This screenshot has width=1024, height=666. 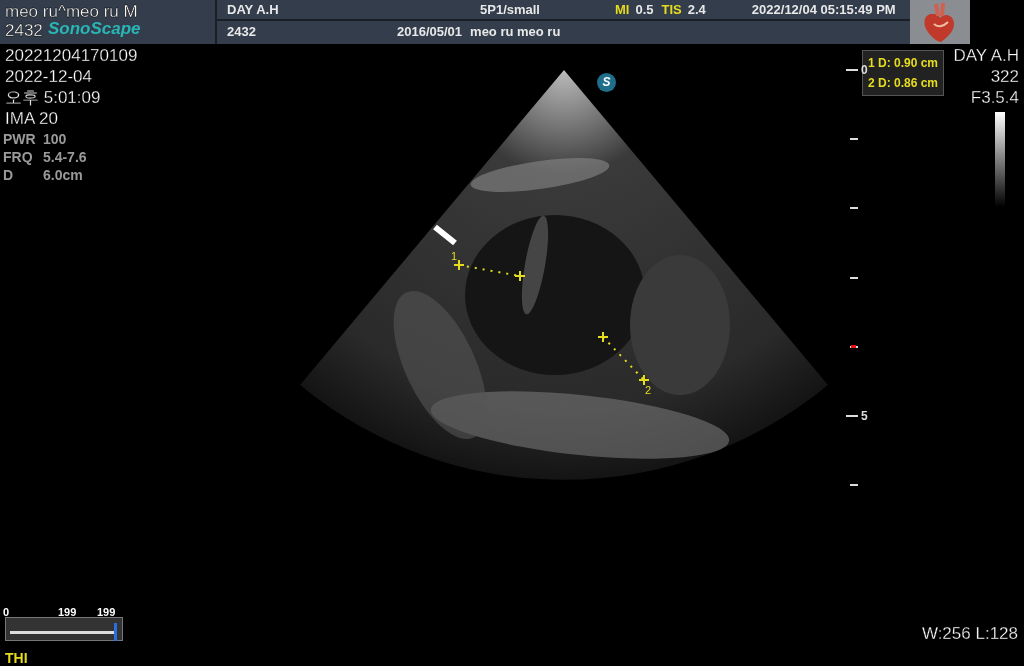 What do you see at coordinates (63, 175) in the screenshot?
I see `parameter-value: 6.0cm` at bounding box center [63, 175].